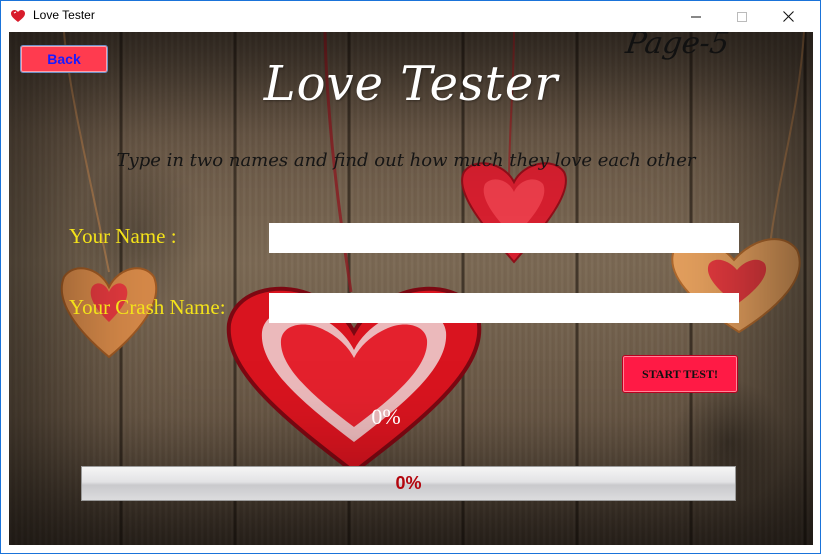  I want to click on window-title: Love Tester, so click(64, 15).